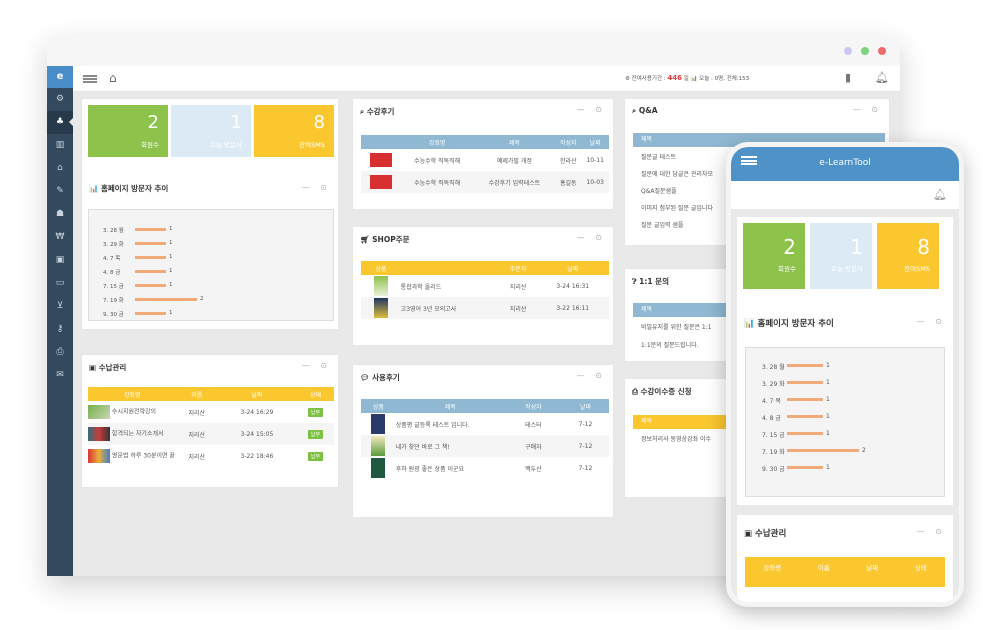 Image resolution: width=1000 pixels, height=630 pixels. Describe the element at coordinates (60, 77) in the screenshot. I see `logo: e` at that location.